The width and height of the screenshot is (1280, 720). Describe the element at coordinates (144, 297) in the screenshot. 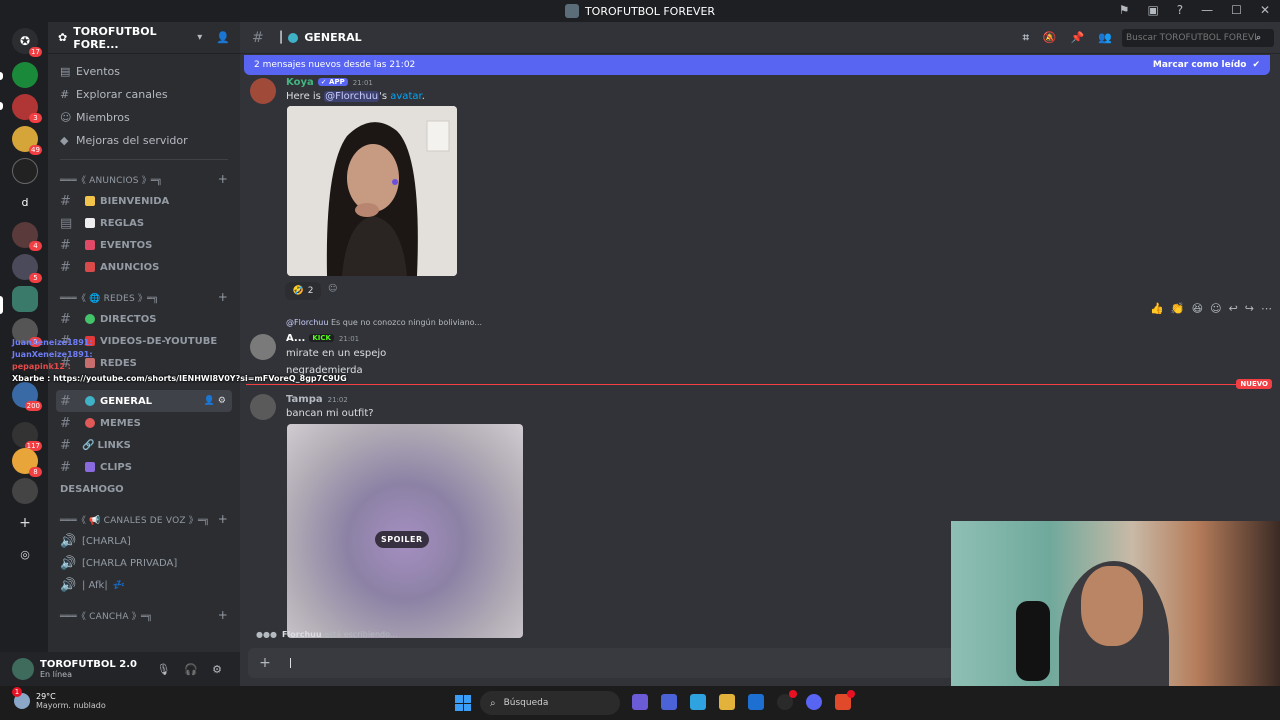

I see `category-redes: ═══《 🌐 REDES 》═╗ +` at that location.